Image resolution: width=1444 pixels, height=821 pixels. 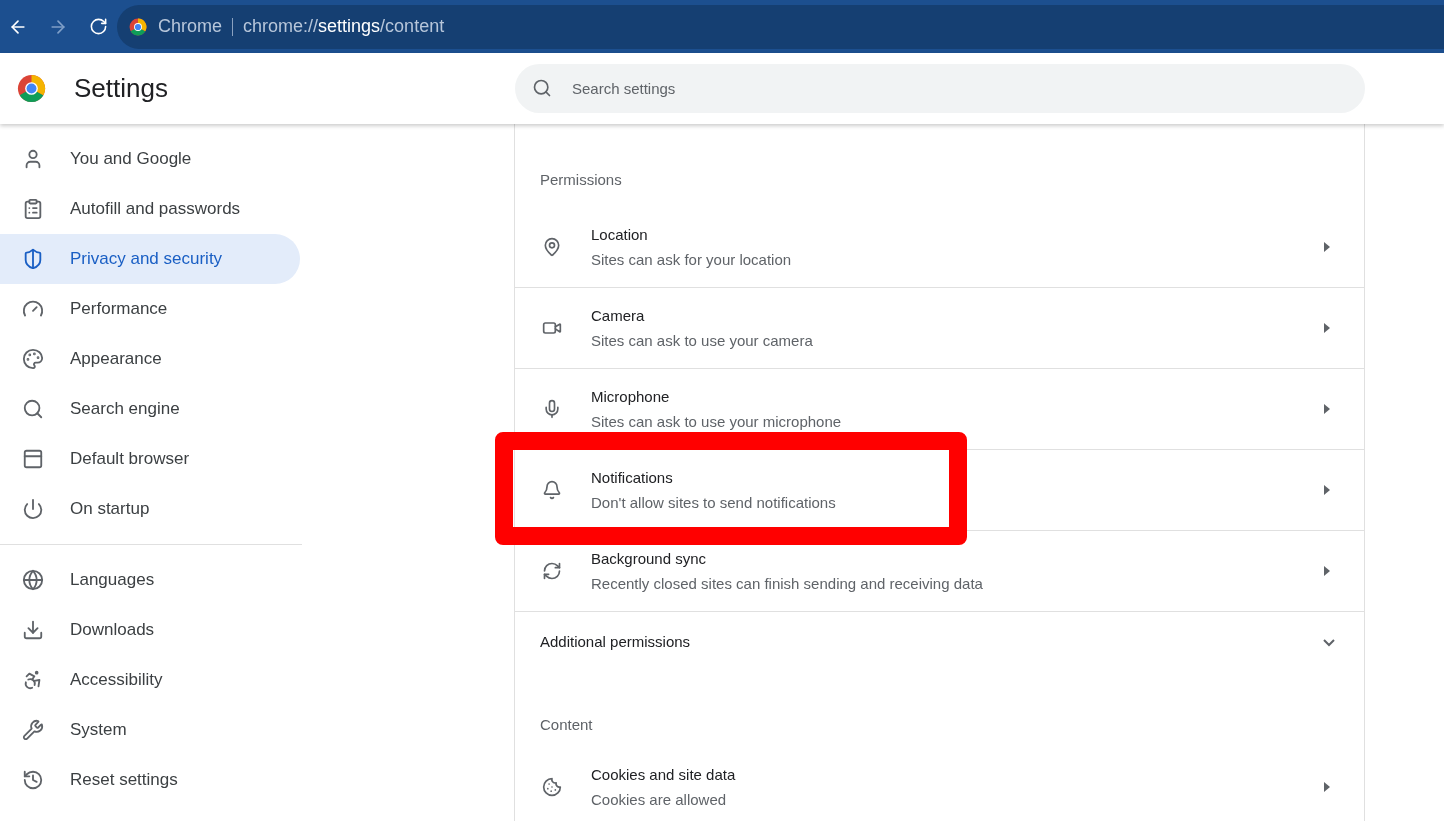 I want to click on cookie-icon, so click(x=552, y=787).